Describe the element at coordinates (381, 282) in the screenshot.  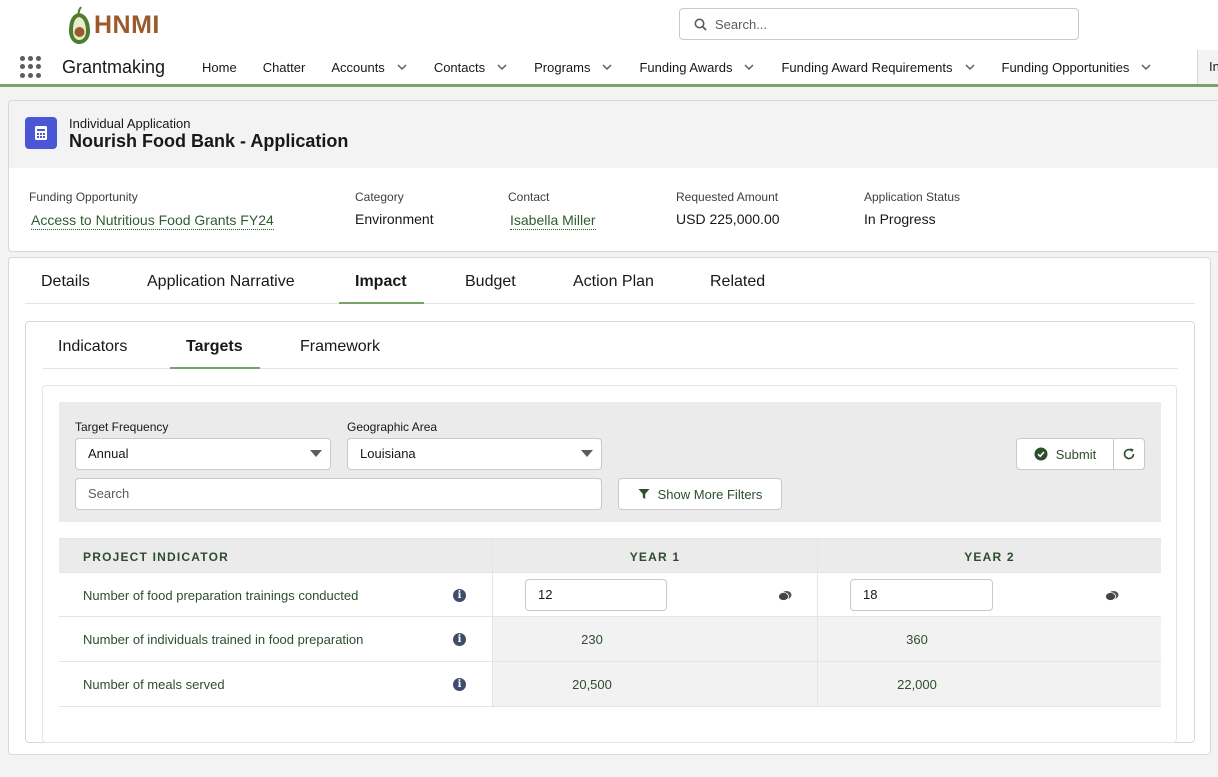
I see `tab-impact: Impact` at that location.